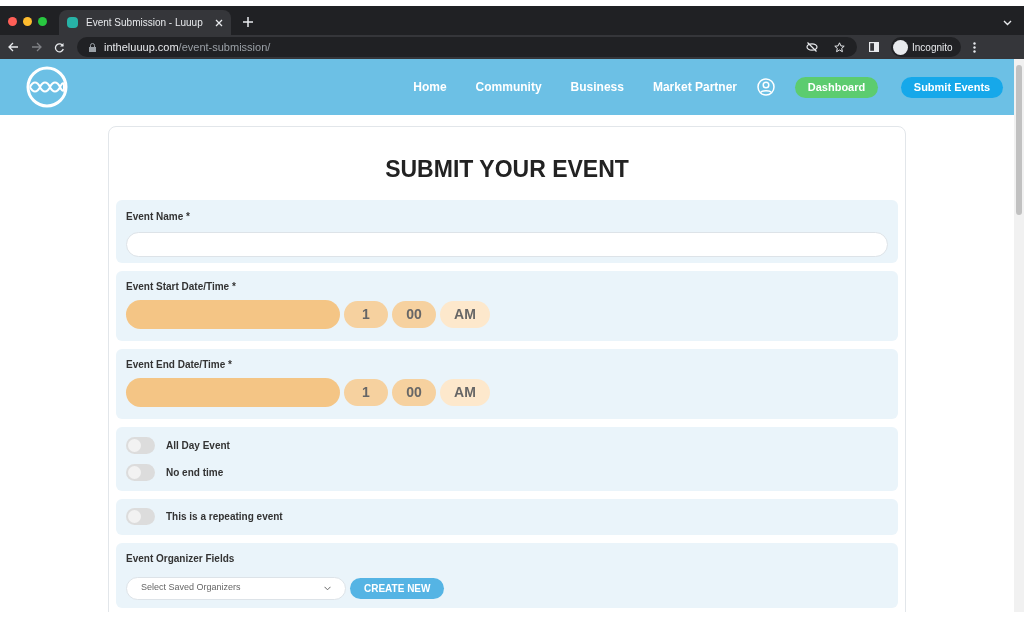 This screenshot has height=619, width=1024. What do you see at coordinates (92, 47) in the screenshot?
I see `lock-icon` at bounding box center [92, 47].